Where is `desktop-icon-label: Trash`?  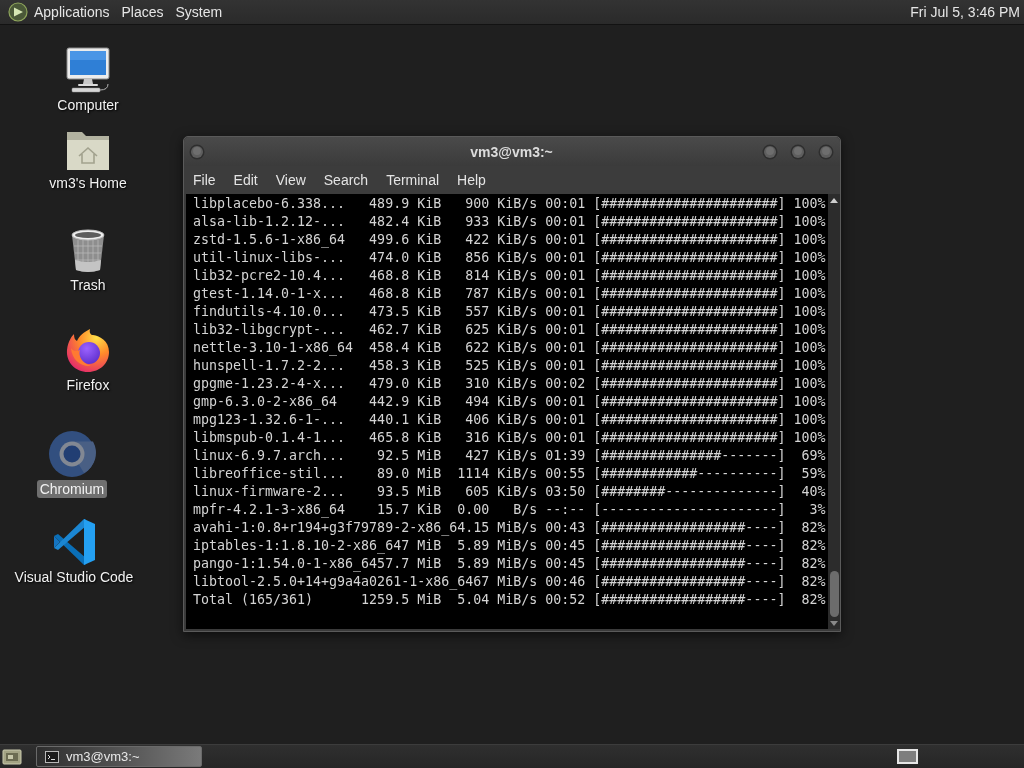
desktop-icon-label: Trash is located at coordinates (88, 285).